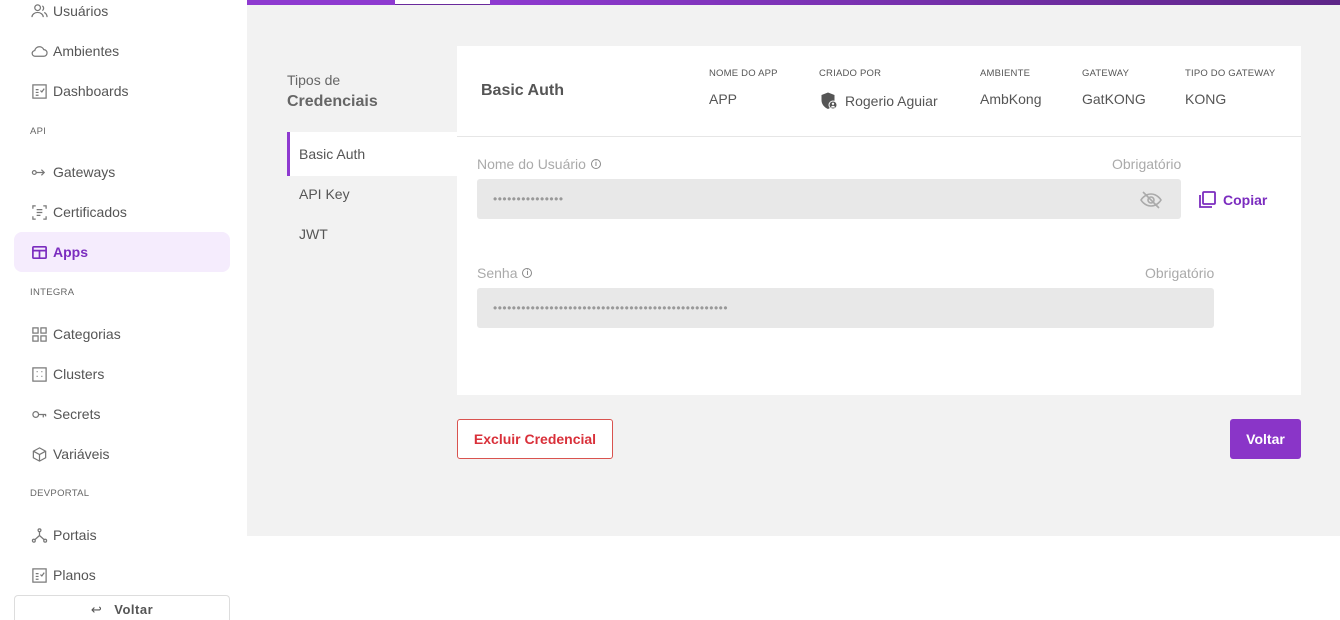 Image resolution: width=1340 pixels, height=620 pixels. What do you see at coordinates (1230, 73) in the screenshot?
I see `meta-gateway-type-label: TIPO DO GATEWAY` at bounding box center [1230, 73].